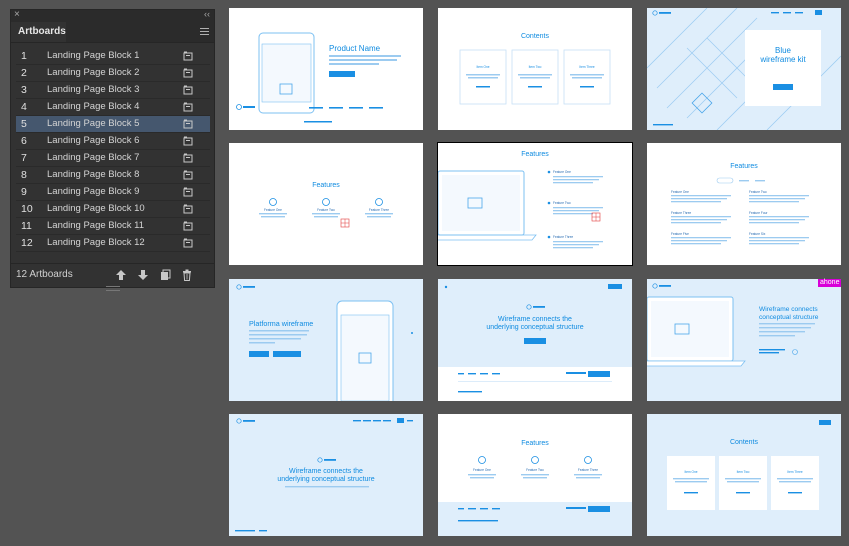 This screenshot has width=849, height=546. I want to click on artboard-row: 3 Landing Page Block 3, so click(113, 90).